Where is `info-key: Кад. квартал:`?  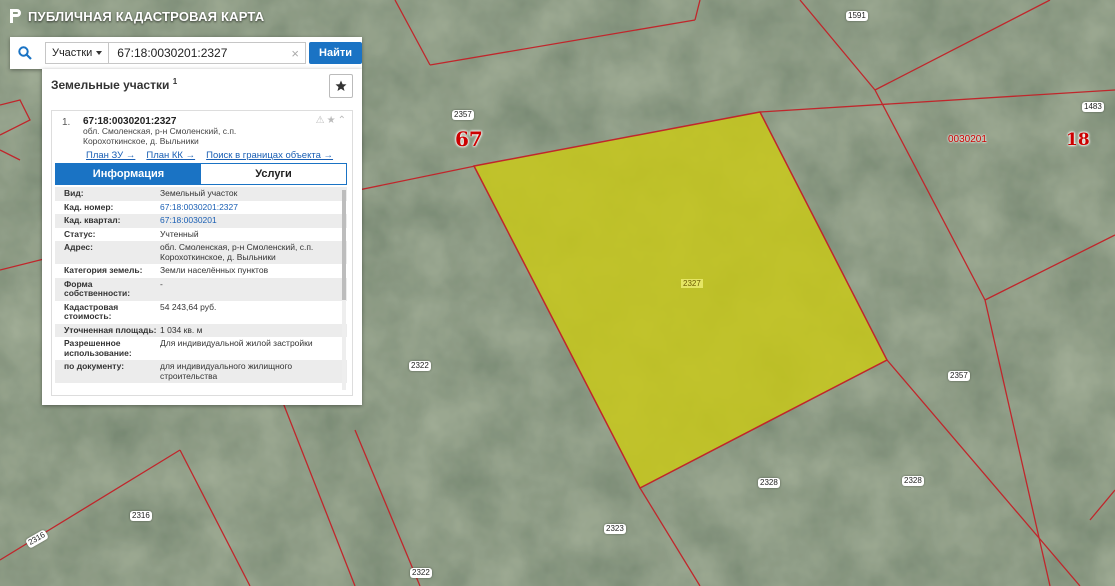
info-key: Кад. квартал: is located at coordinates (92, 220).